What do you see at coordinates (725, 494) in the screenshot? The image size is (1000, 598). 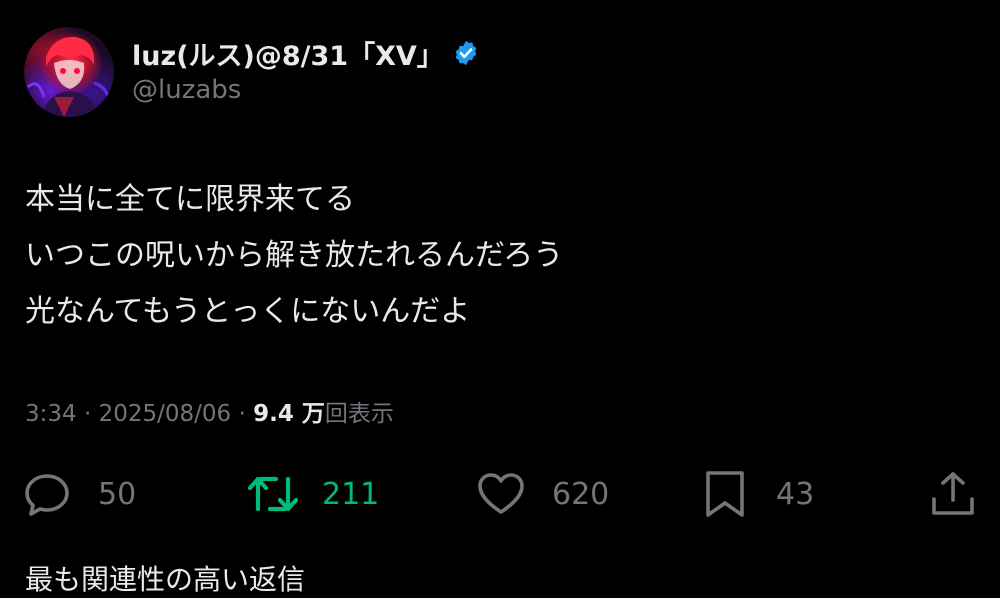 I see `bookmark-icon` at bounding box center [725, 494].